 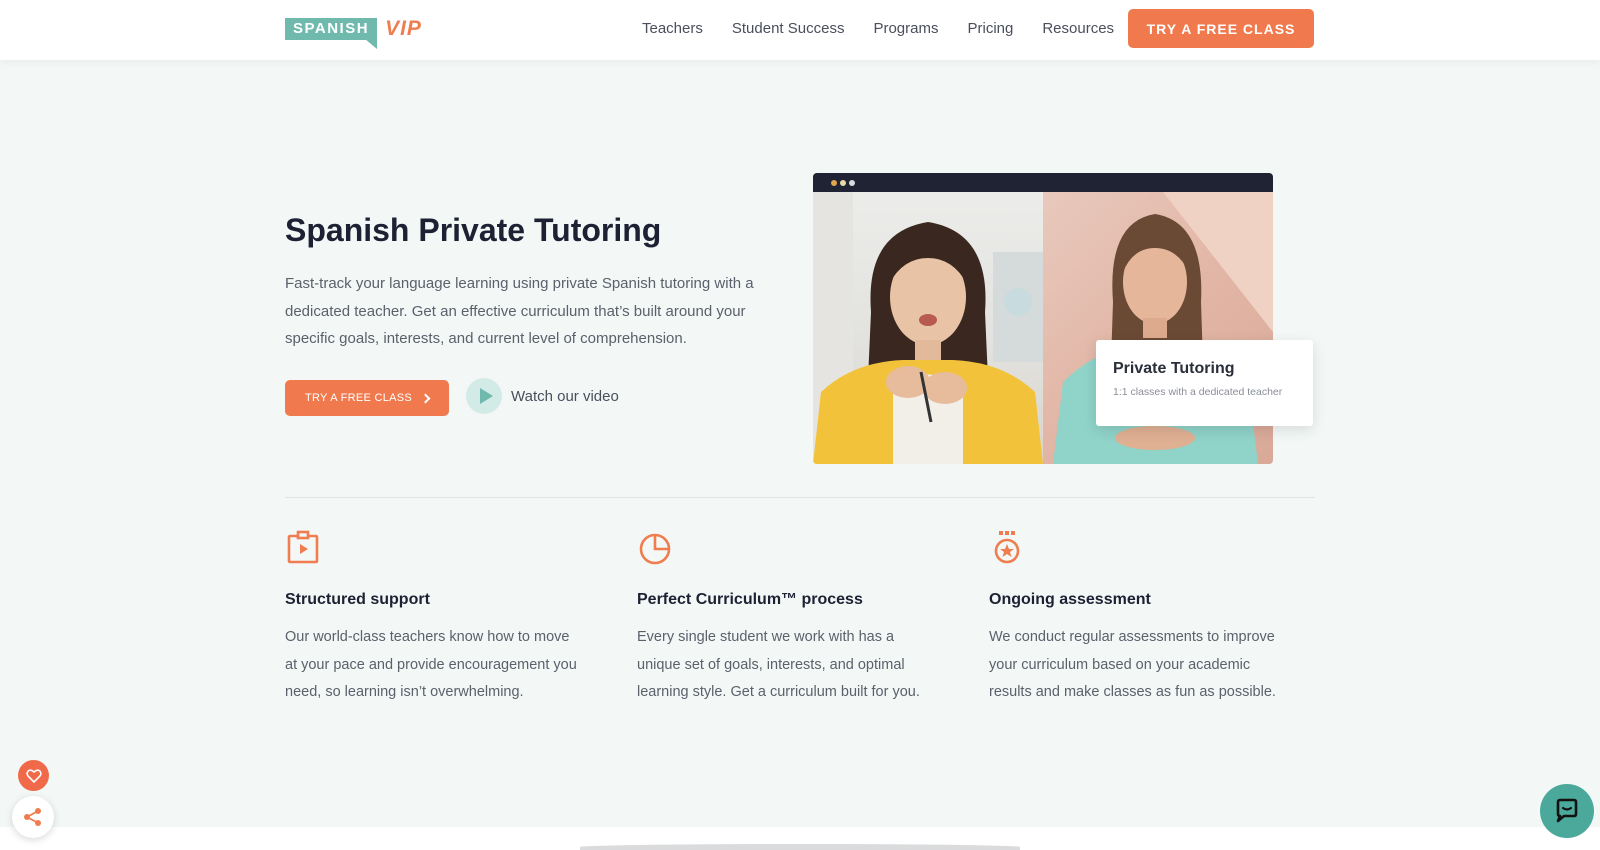 I want to click on feature-title: Structured support, so click(x=357, y=599).